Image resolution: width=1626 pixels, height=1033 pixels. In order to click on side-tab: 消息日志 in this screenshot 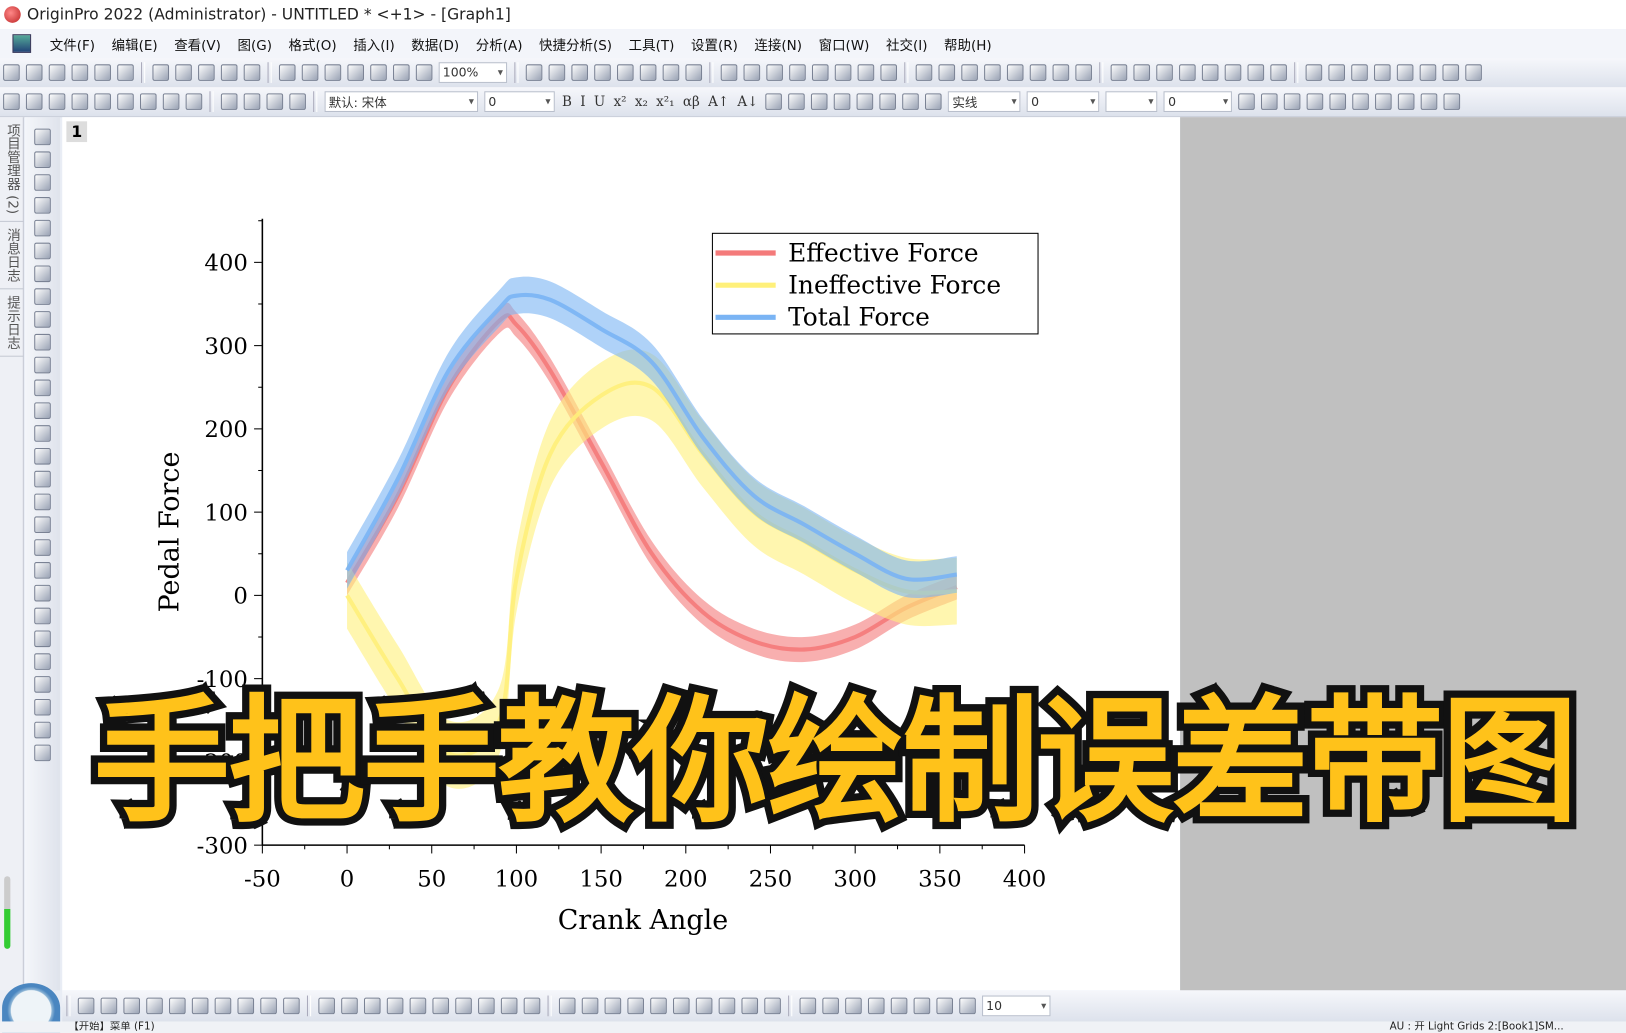, I will do `click(12, 255)`.